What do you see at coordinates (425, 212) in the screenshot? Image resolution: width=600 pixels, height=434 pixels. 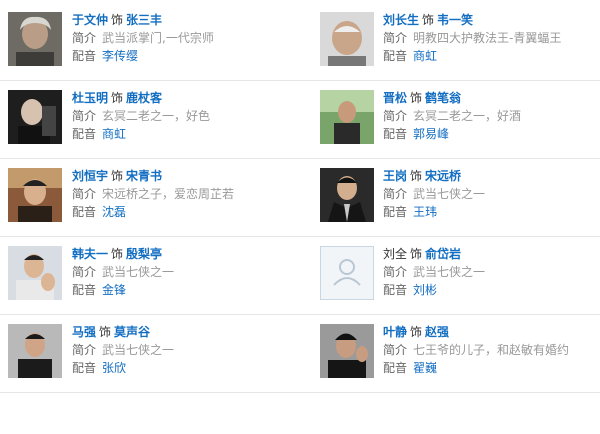 I see `dubber-name: 王玮` at bounding box center [425, 212].